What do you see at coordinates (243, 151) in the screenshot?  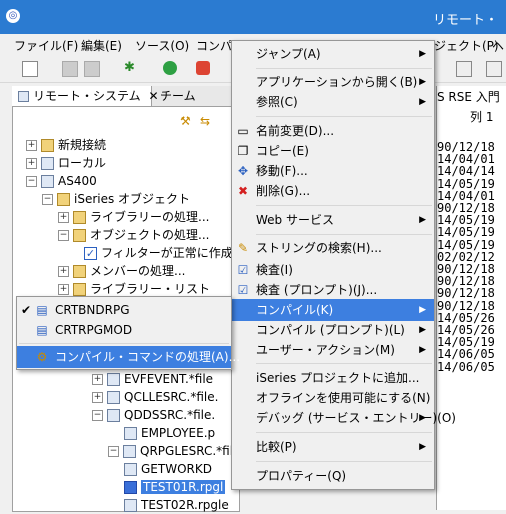 I see `copy-icon: ❐` at bounding box center [243, 151].